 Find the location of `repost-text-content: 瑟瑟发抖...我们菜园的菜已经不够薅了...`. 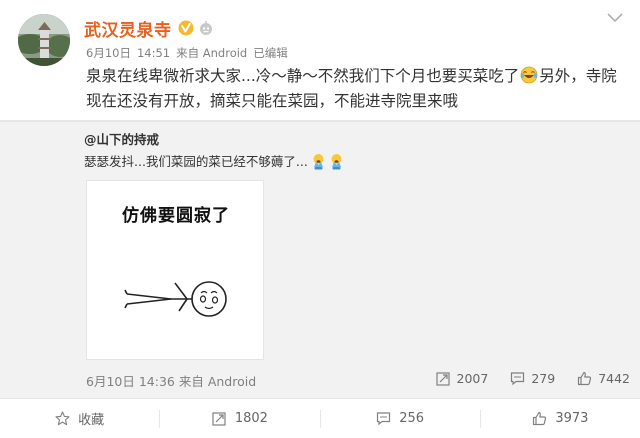

repost-text-content: 瑟瑟发抖...我们菜园的菜已经不够薅了... is located at coordinates (196, 161).